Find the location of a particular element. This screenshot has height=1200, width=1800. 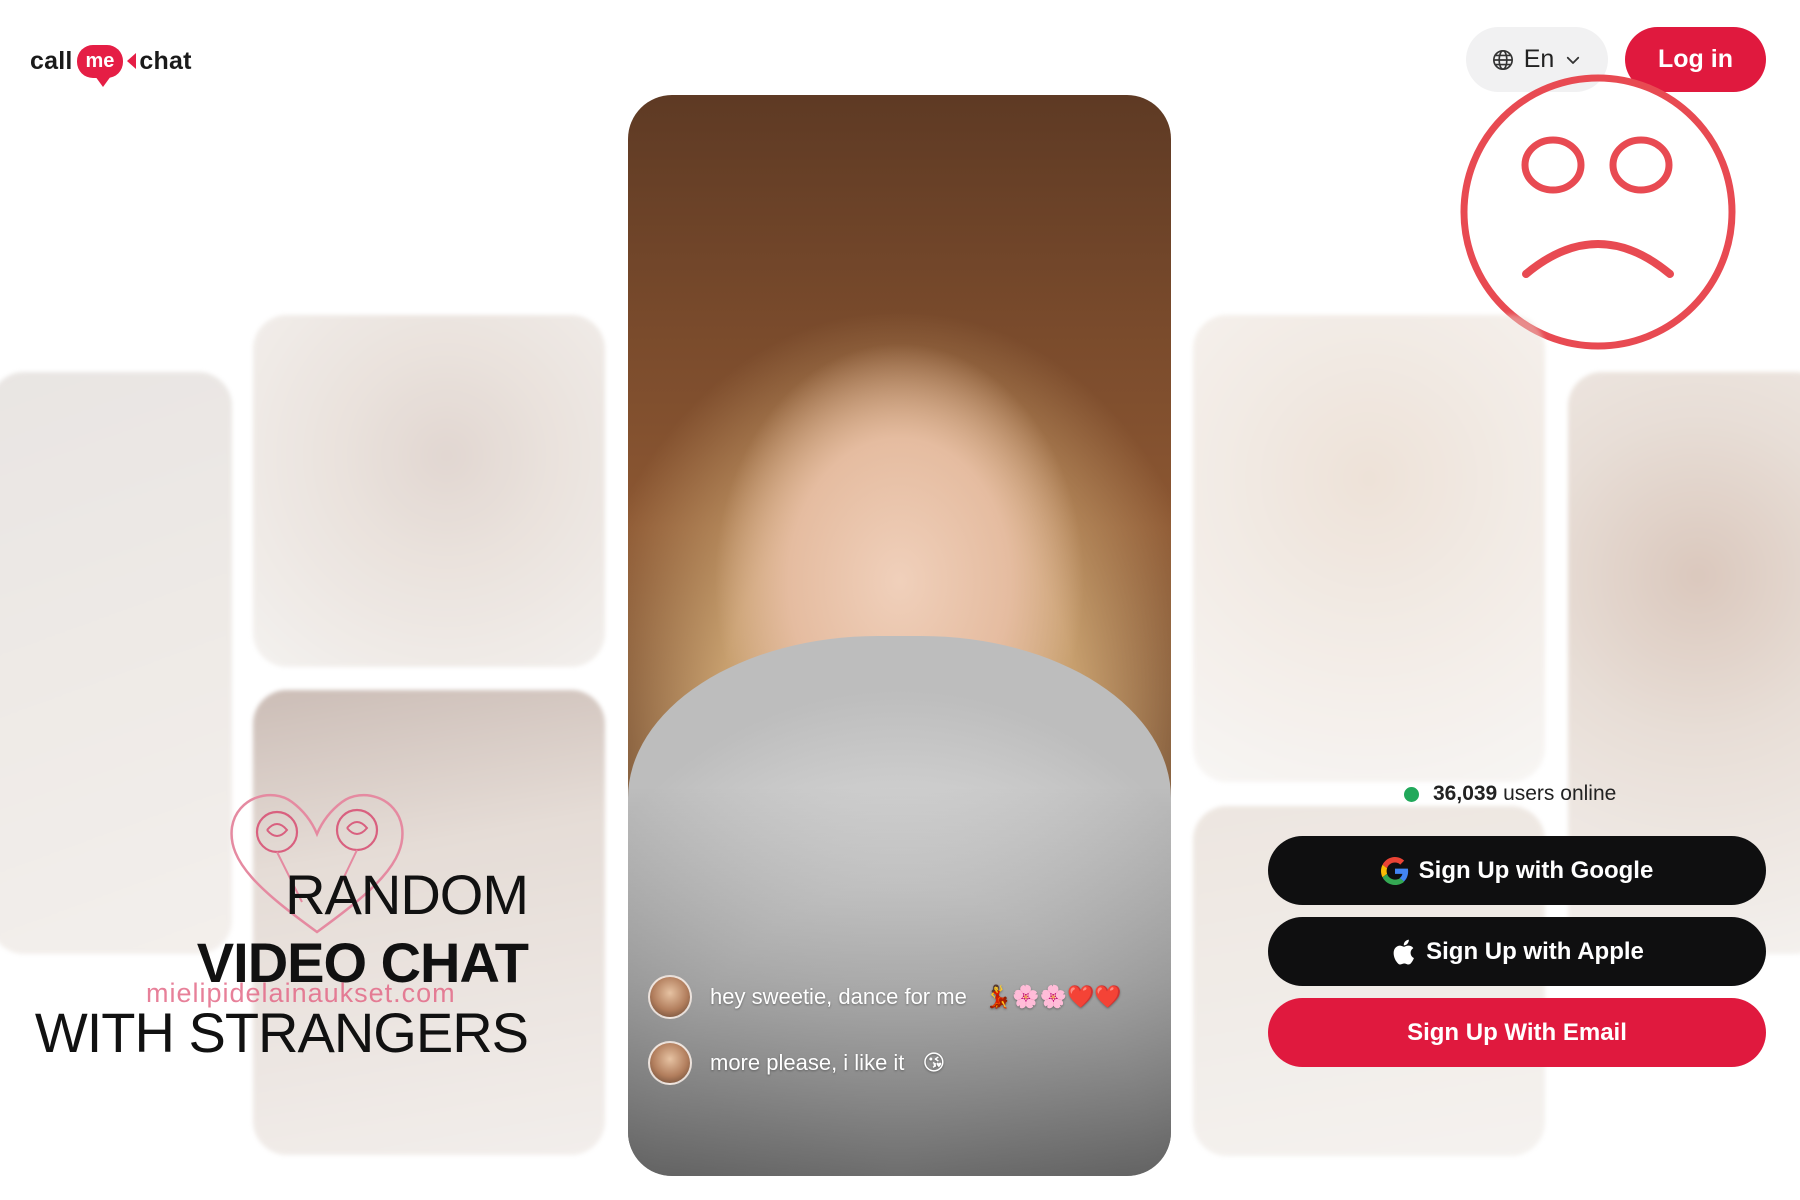

apple-icon is located at coordinates (1403, 952).